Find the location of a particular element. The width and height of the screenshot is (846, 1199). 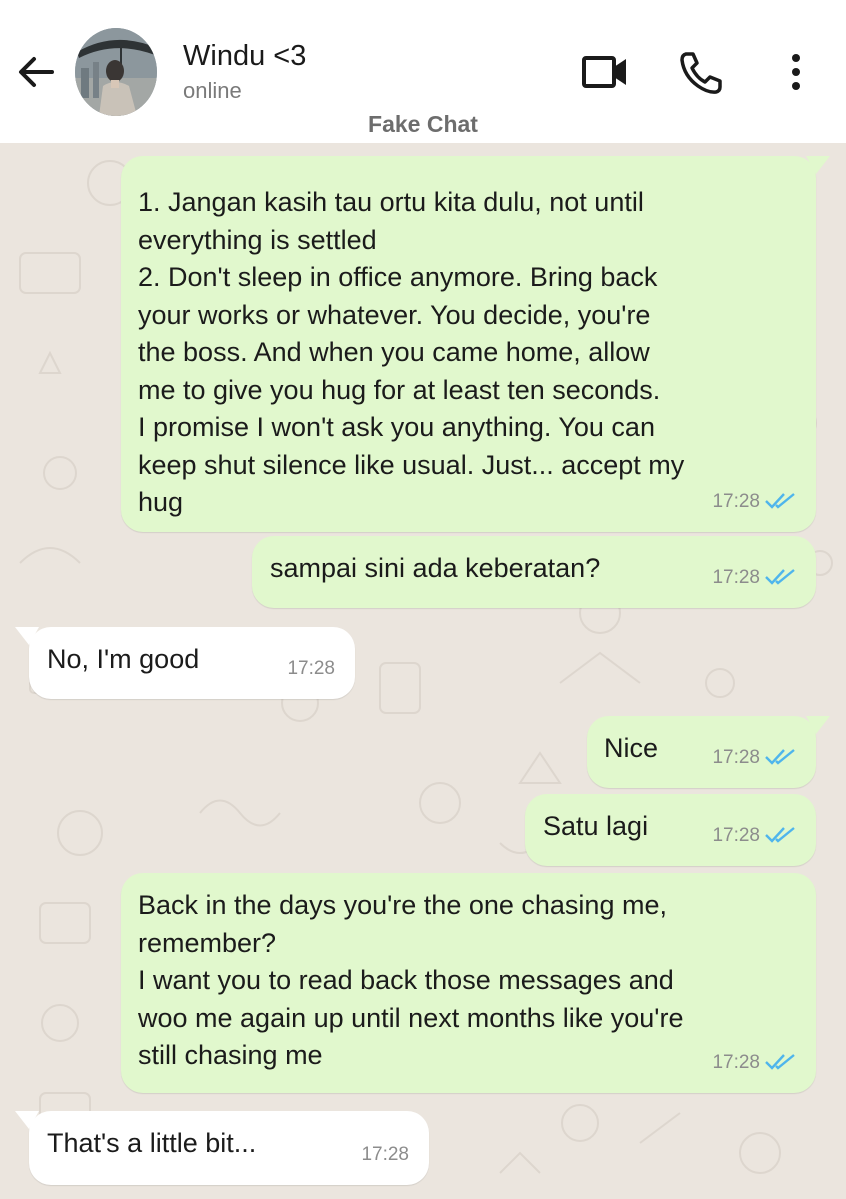

arrow-left-icon is located at coordinates (36, 72).